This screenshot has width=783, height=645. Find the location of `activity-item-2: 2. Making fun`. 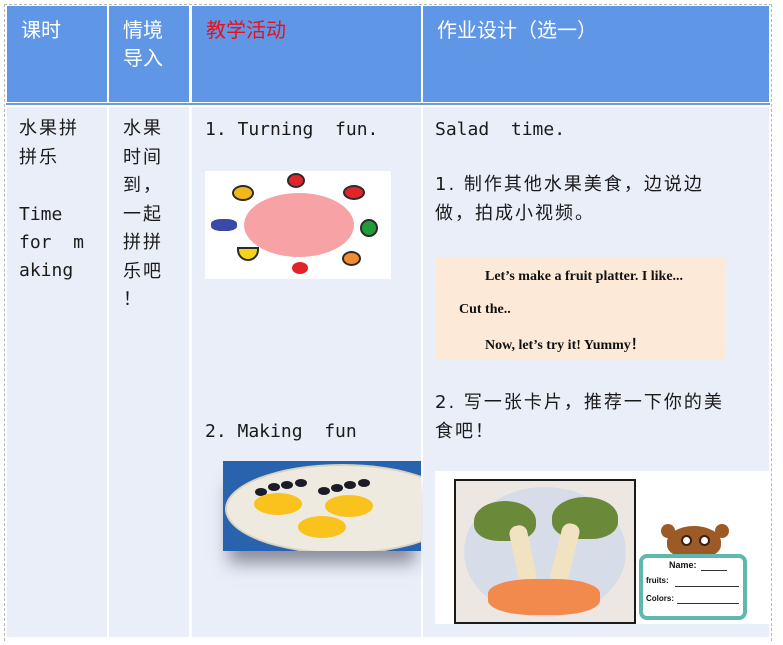

activity-item-2: 2. Making fun is located at coordinates (281, 431).